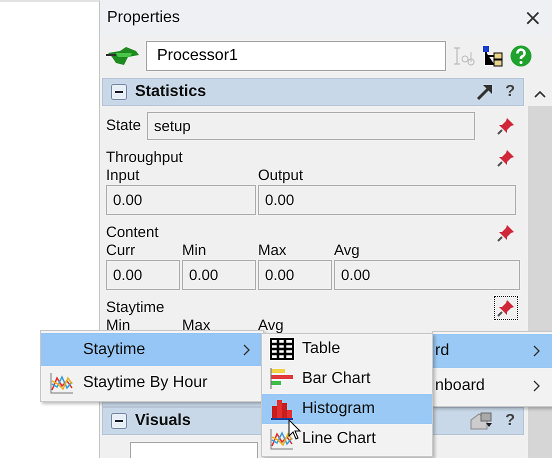  I want to click on menu-item-label: Table, so click(322, 349).